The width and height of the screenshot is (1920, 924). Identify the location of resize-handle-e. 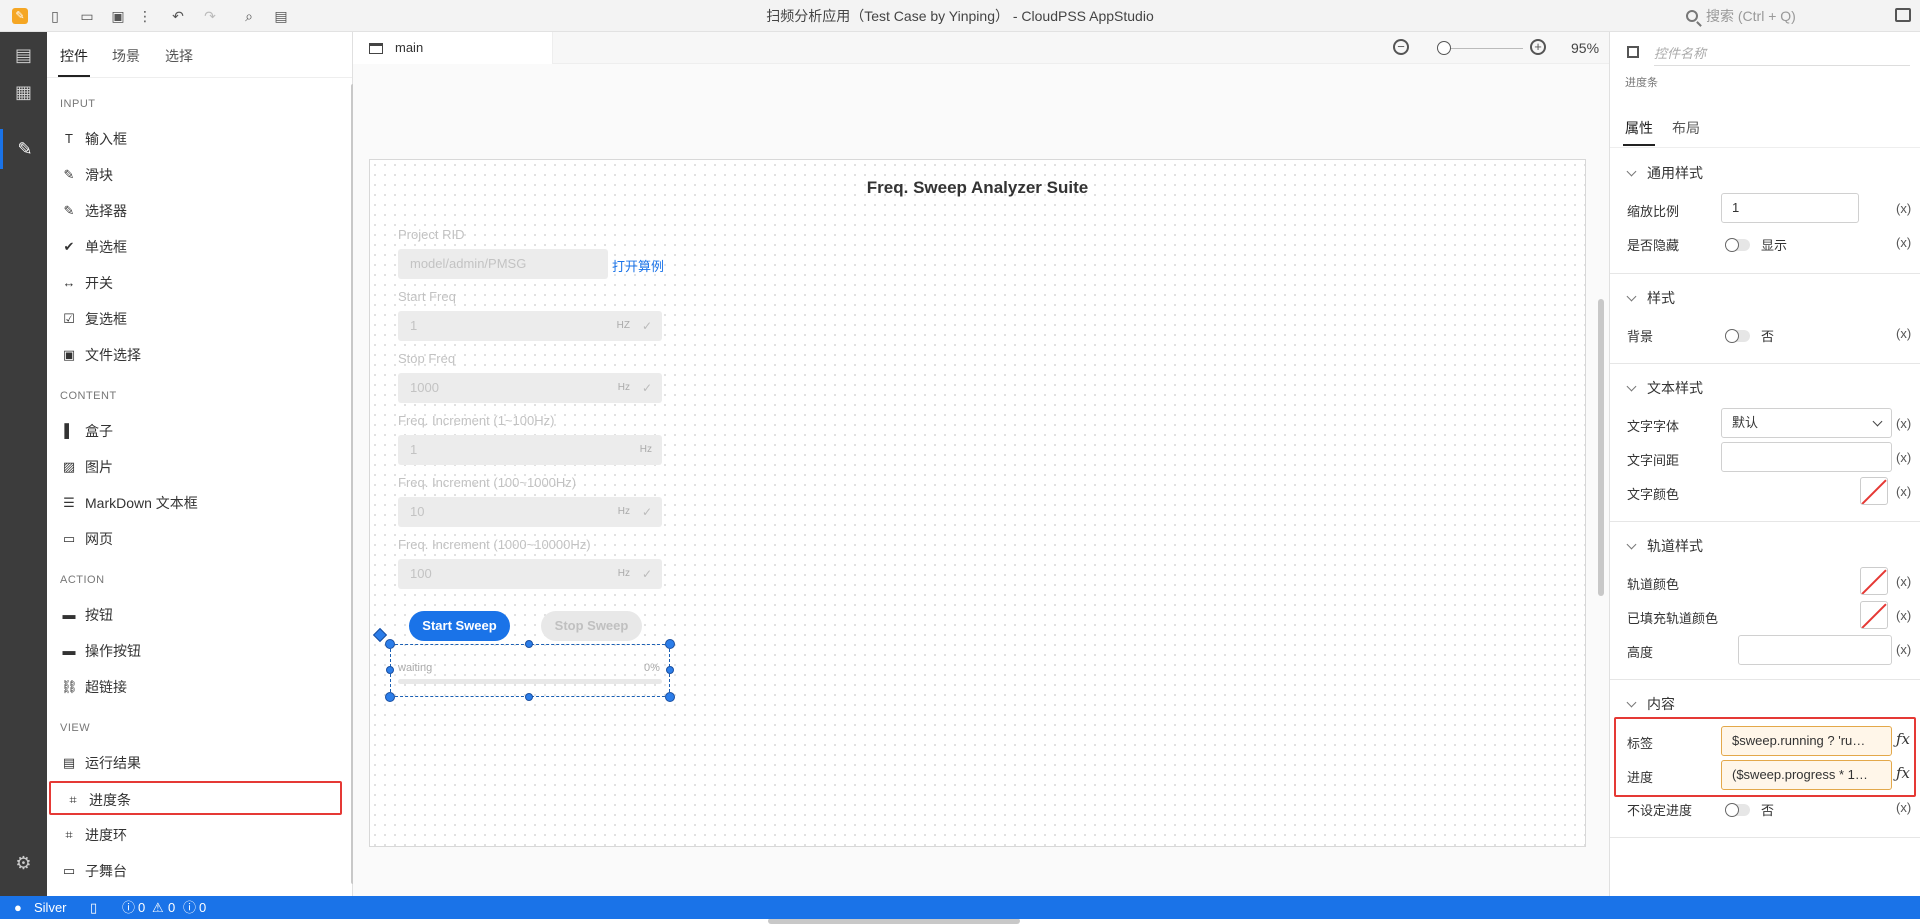
(670, 670).